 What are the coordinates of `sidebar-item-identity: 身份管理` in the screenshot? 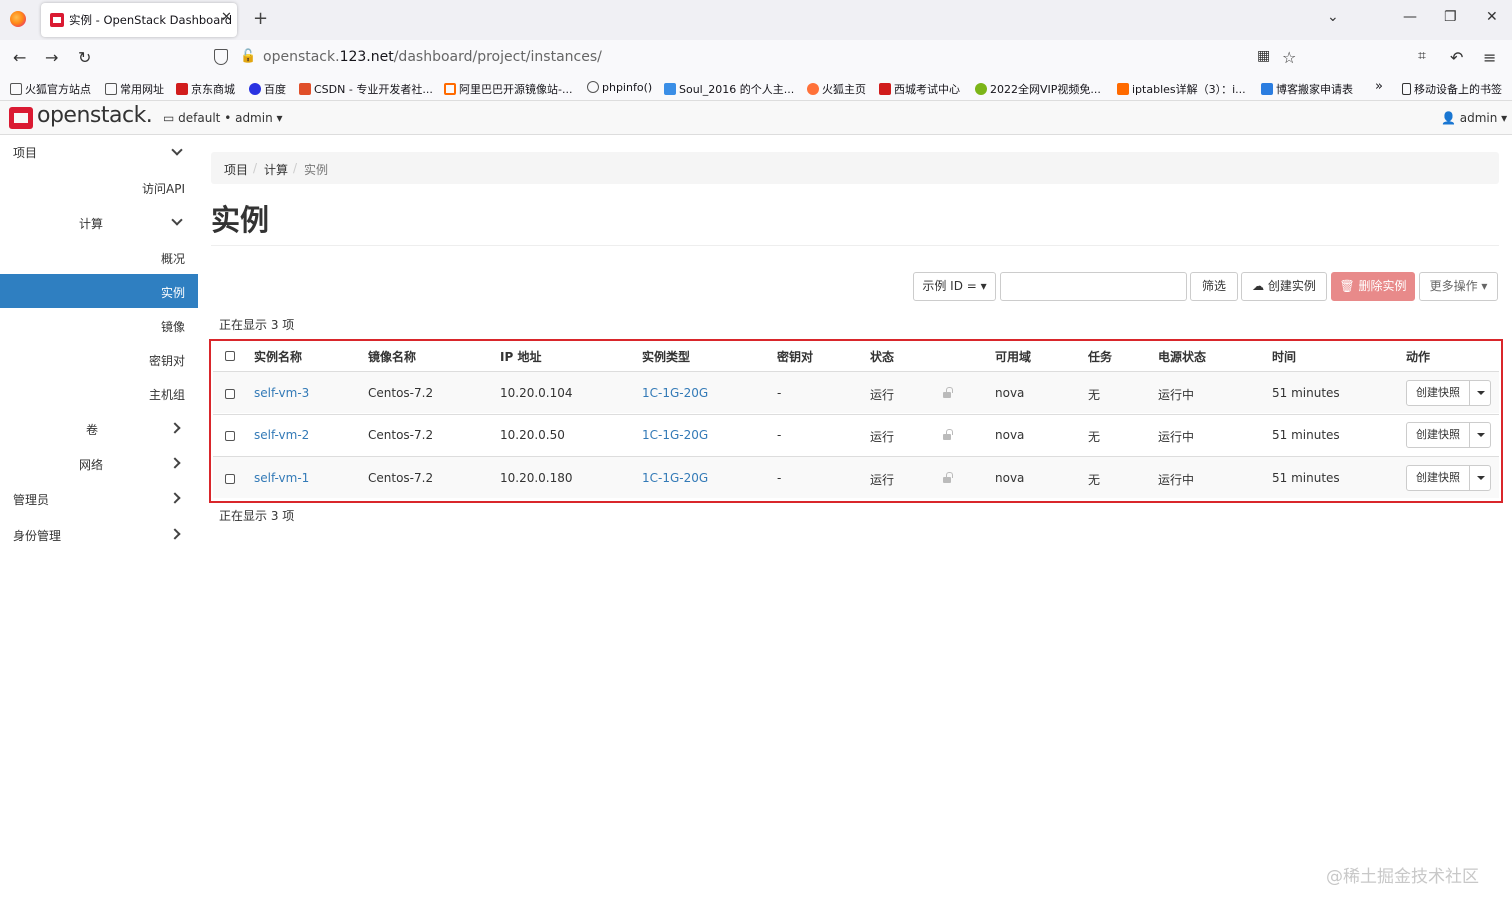 It's located at (37, 535).